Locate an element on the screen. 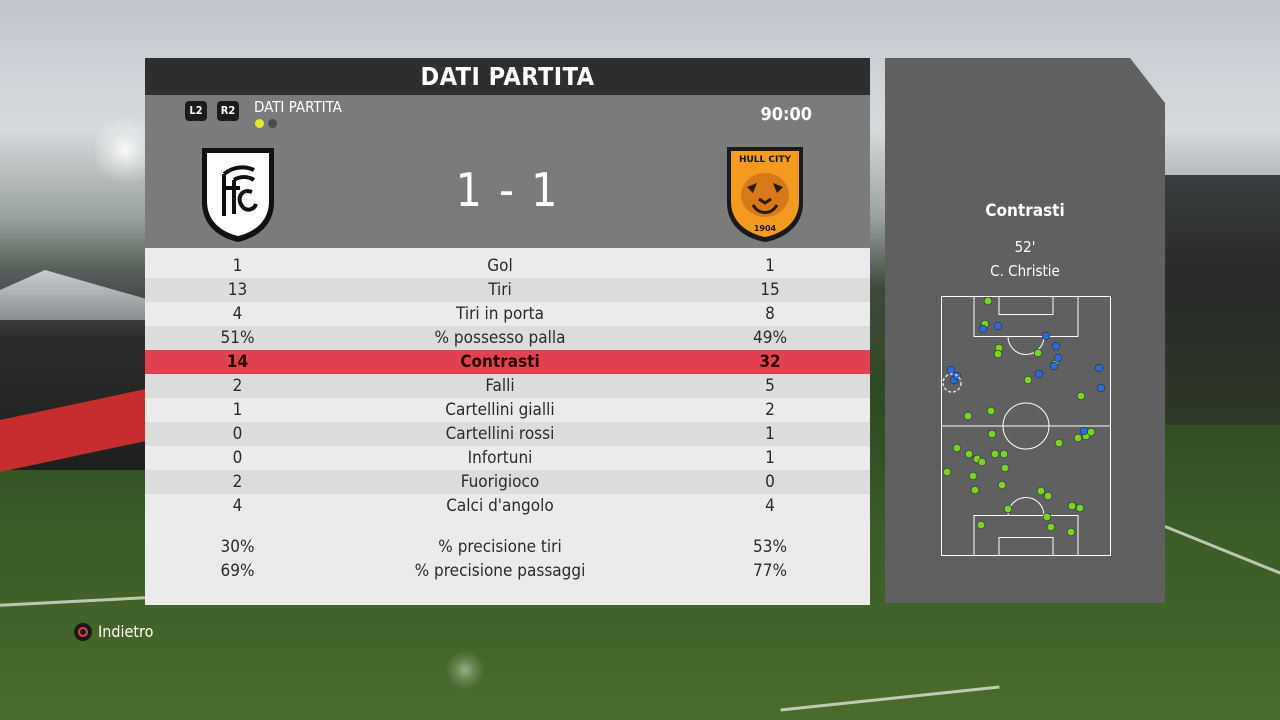 The image size is (1280, 720). hull-city-crest-icon: HULL CITY 1904 is located at coordinates (765, 194).